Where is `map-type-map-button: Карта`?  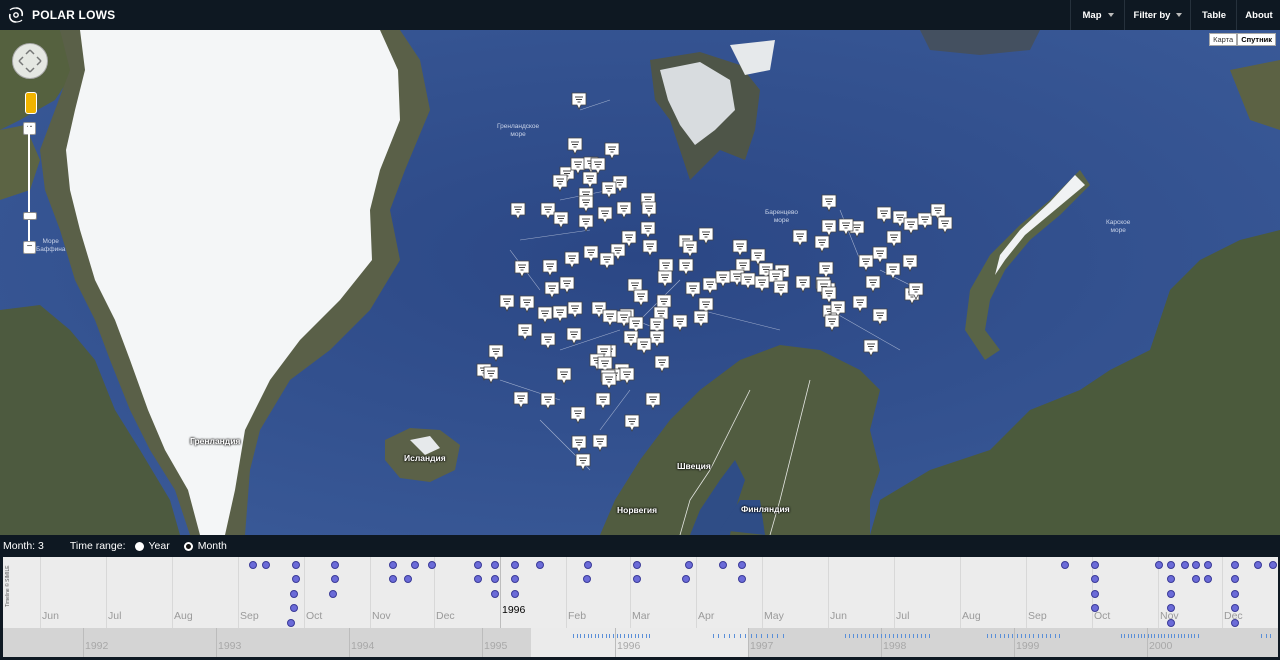 map-type-map-button: Карта is located at coordinates (1223, 39).